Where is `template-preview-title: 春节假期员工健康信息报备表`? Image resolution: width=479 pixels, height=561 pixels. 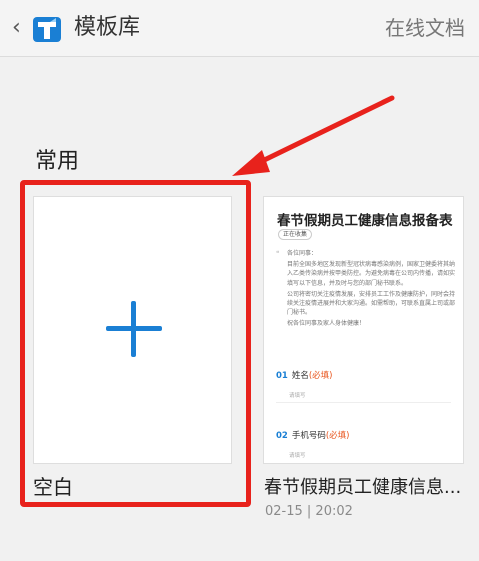 template-preview-title: 春节假期员工健康信息报备表 is located at coordinates (365, 221).